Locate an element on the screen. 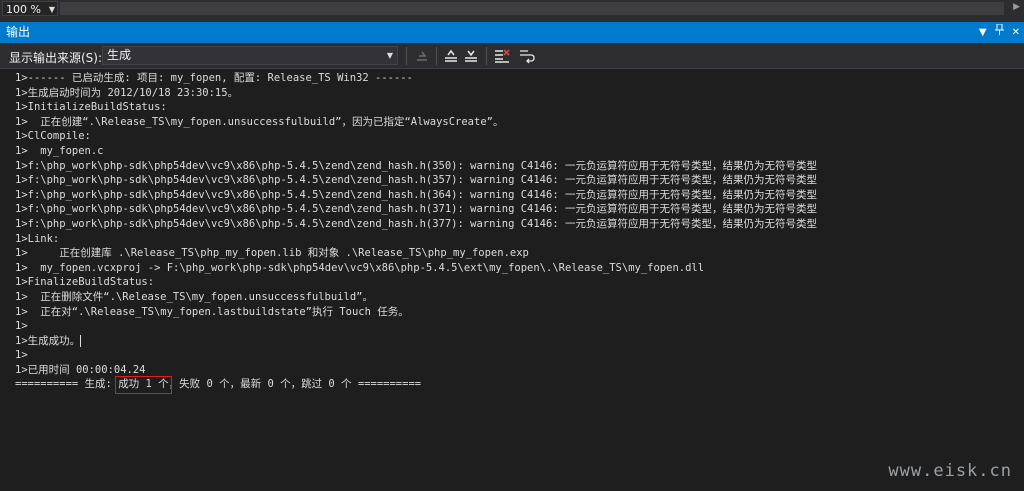 The height and width of the screenshot is (491, 1024). output-line: 1>InitializeBuildStatus: is located at coordinates (91, 107).